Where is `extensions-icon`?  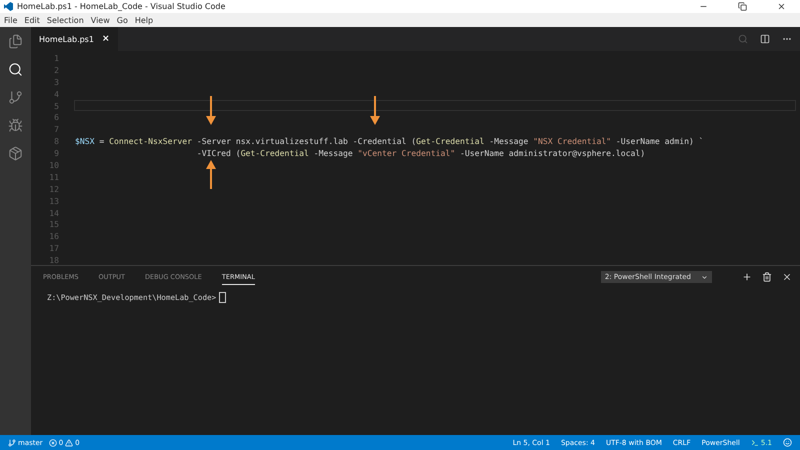 extensions-icon is located at coordinates (15, 153).